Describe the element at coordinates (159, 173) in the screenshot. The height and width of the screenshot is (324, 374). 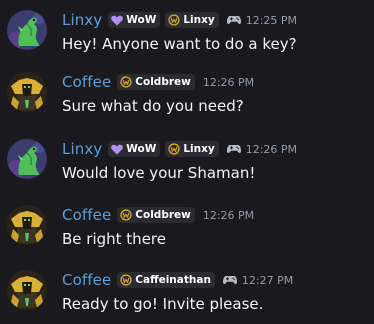
I see `message-text: Would love your Shaman!` at that location.